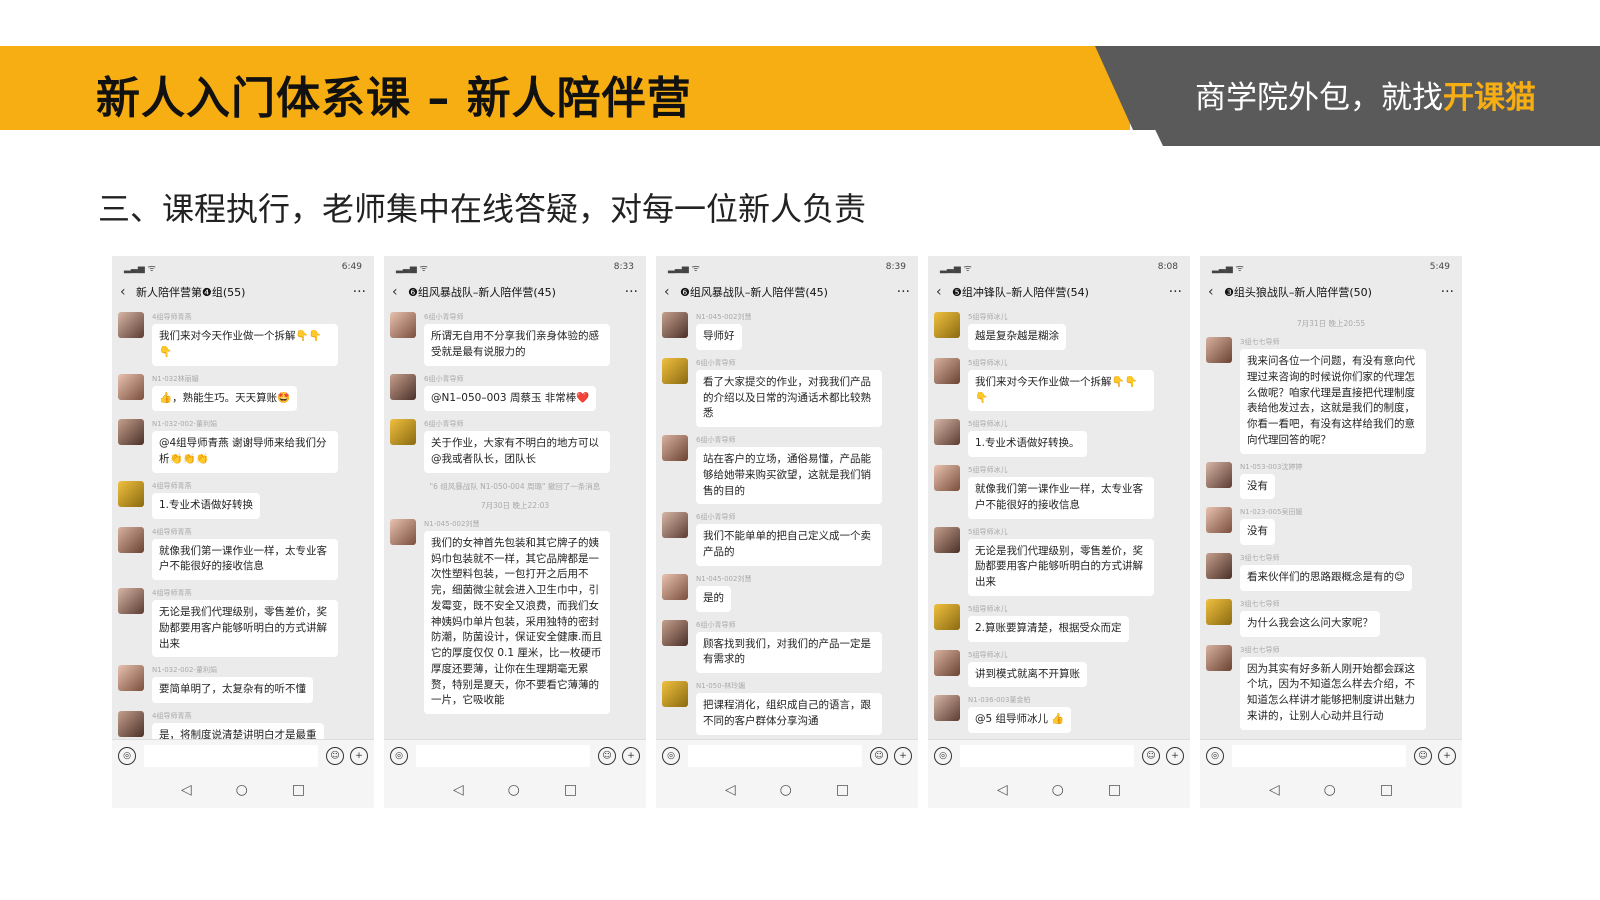  Describe the element at coordinates (510, 398) in the screenshot. I see `message-bubble: @N1–050–003 周蔡玉 非常棒❤️` at that location.